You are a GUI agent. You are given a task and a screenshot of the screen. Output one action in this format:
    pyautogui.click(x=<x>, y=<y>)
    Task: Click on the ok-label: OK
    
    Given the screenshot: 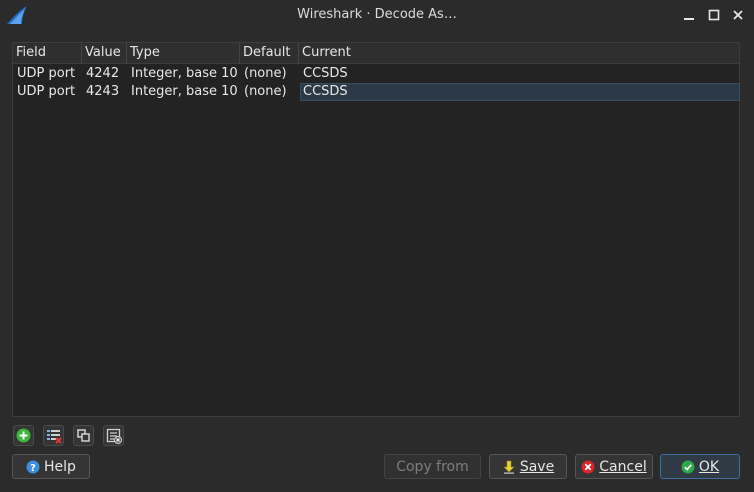 What is the action you would take?
    pyautogui.click(x=709, y=466)
    